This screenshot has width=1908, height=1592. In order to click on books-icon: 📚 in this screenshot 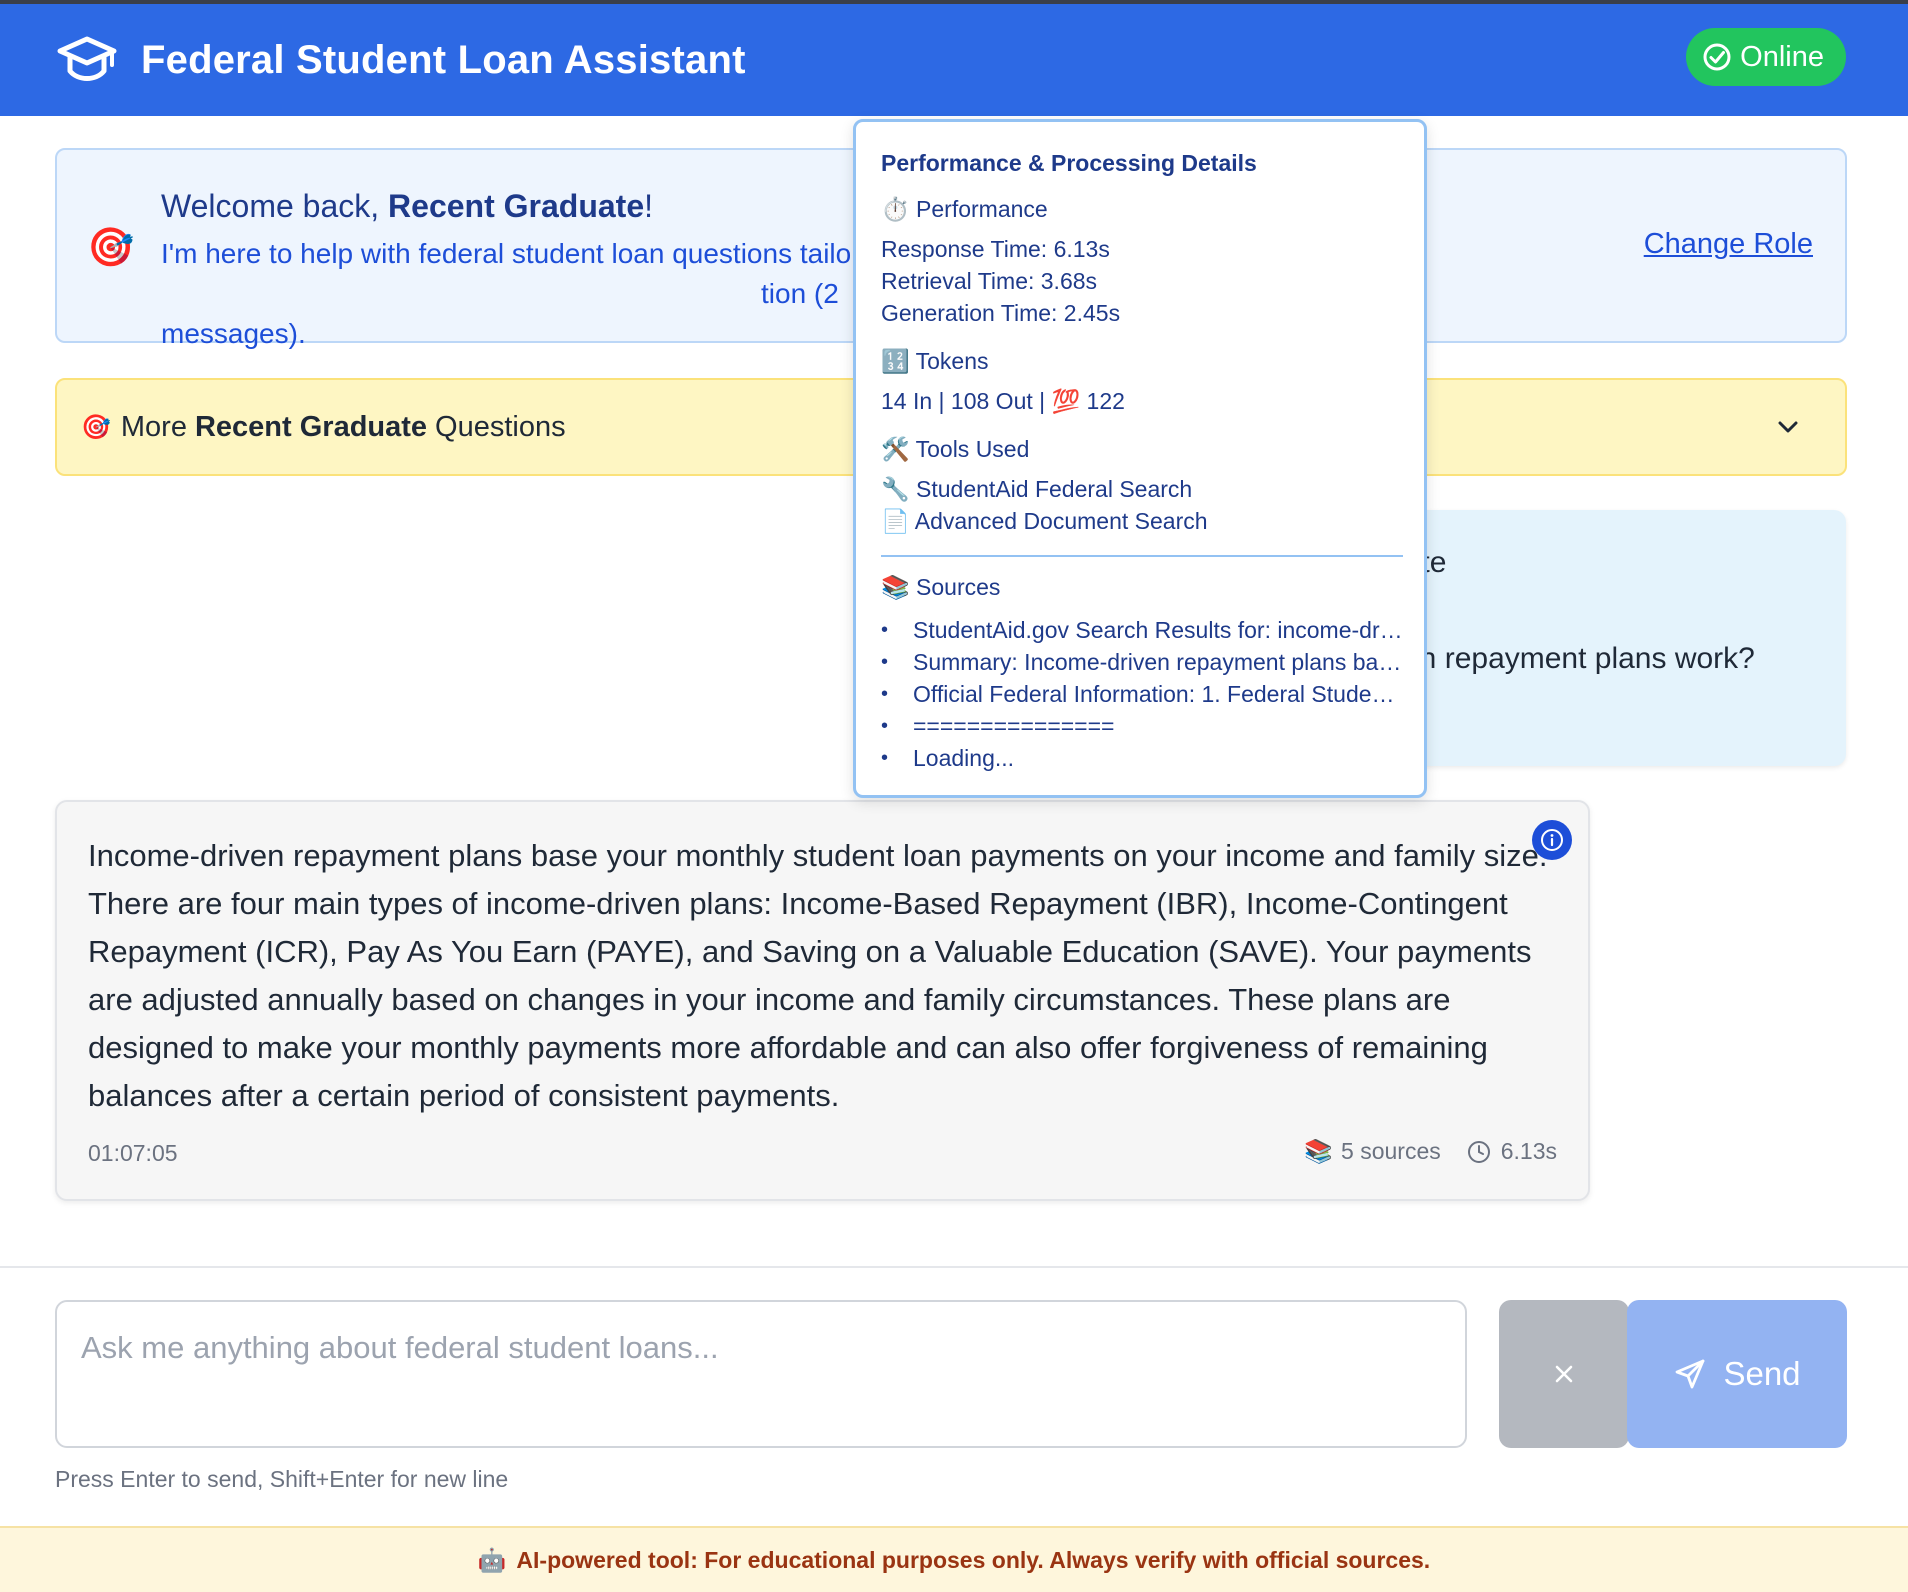, I will do `click(1319, 1151)`.